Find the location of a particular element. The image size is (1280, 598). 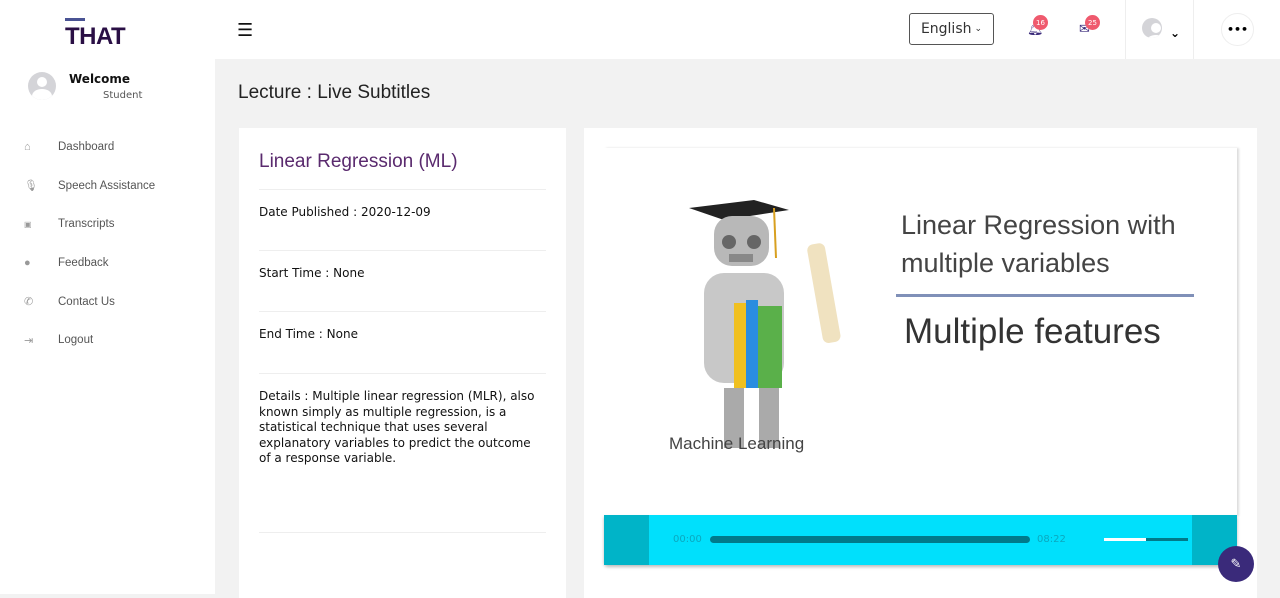

volume-level is located at coordinates (1125, 539).